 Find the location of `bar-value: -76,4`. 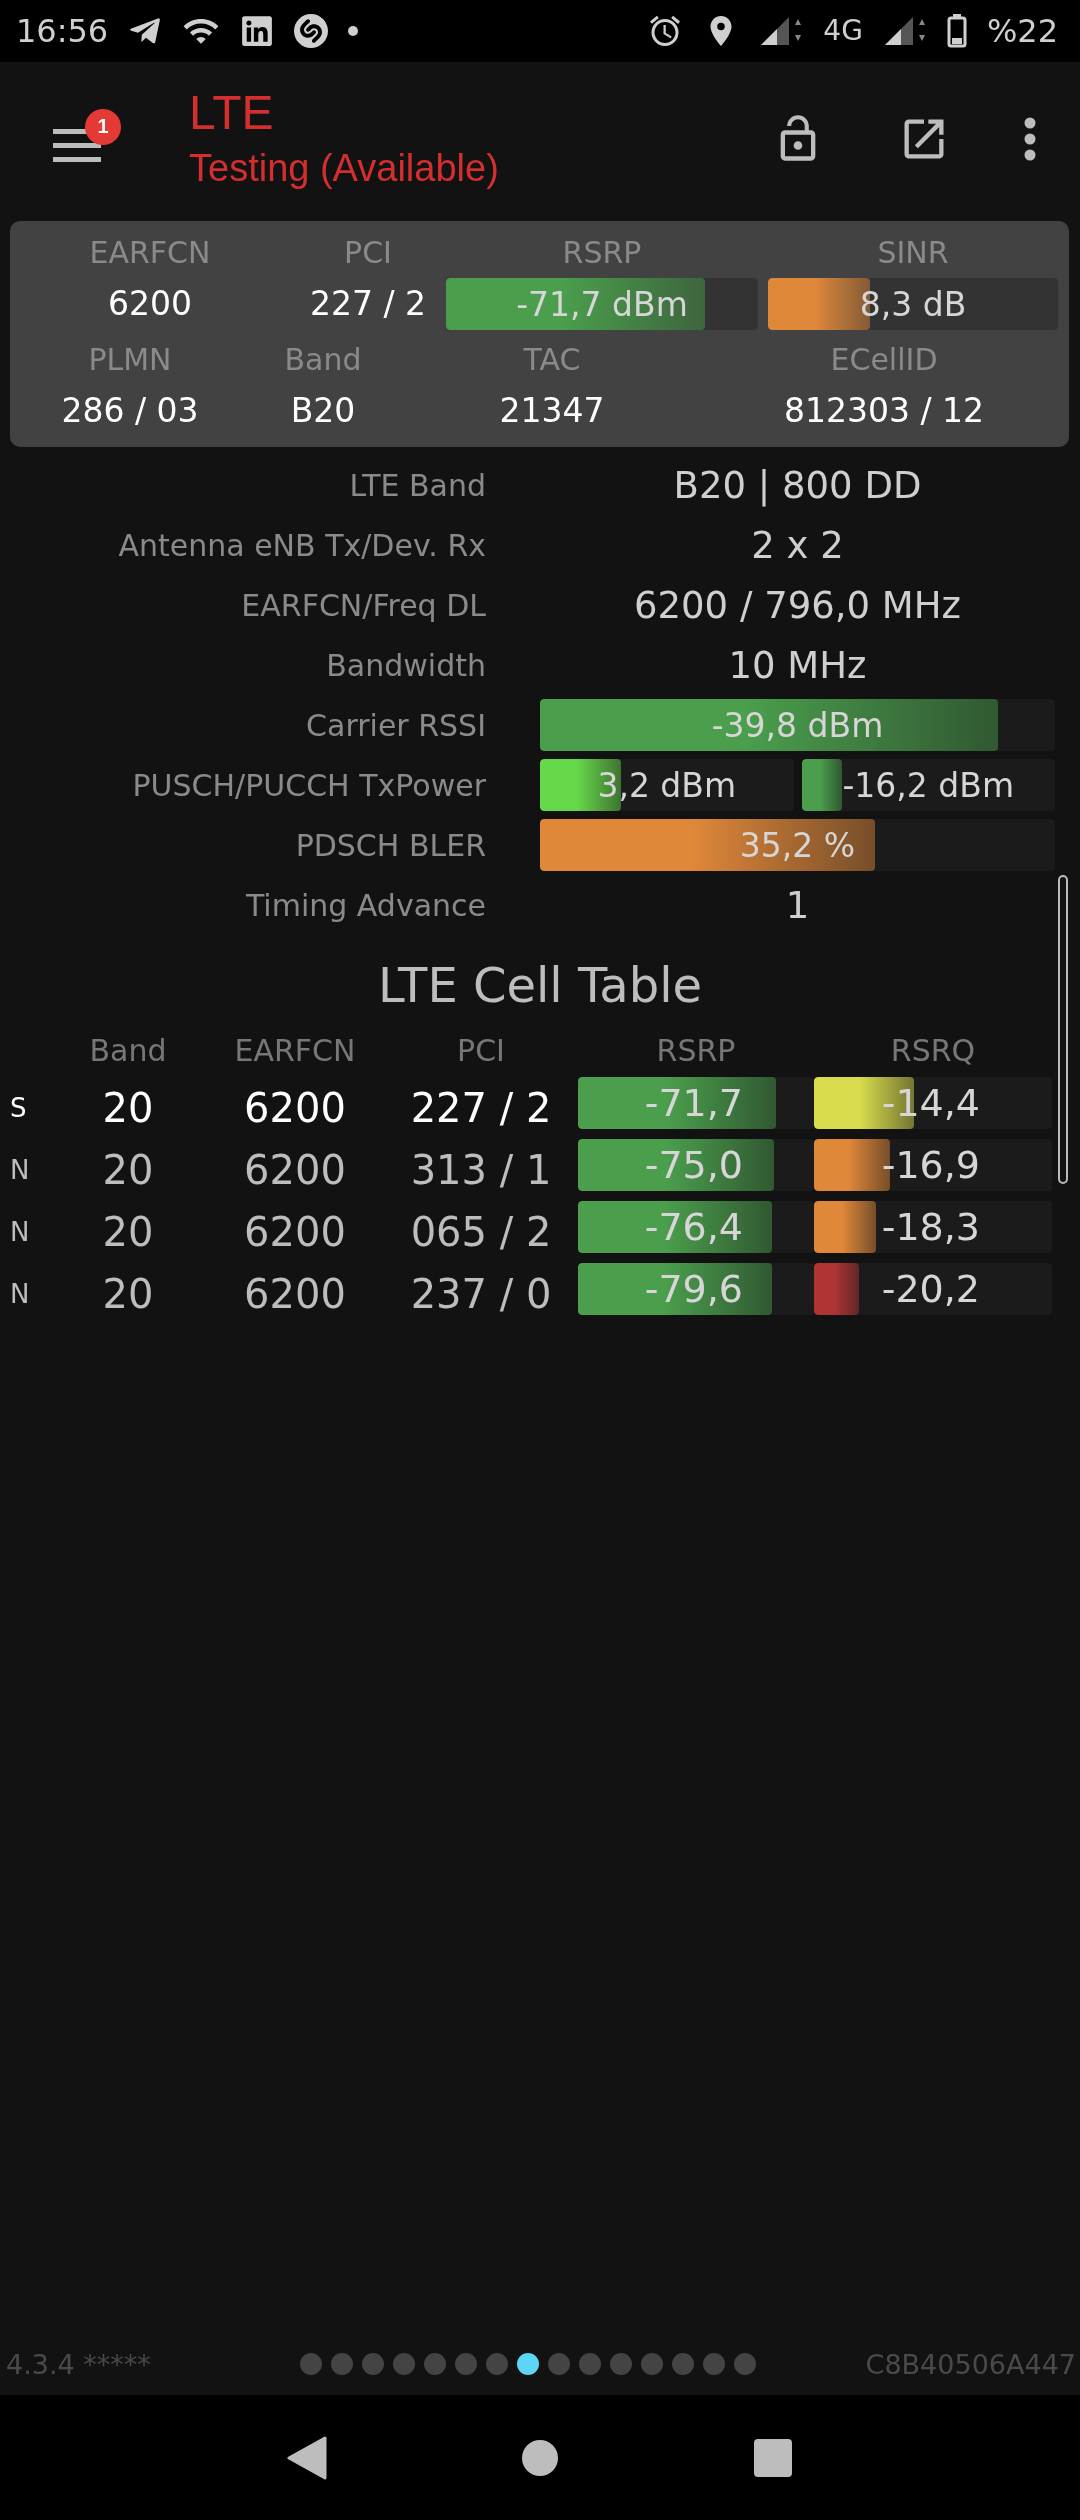

bar-value: -76,4 is located at coordinates (694, 1227).